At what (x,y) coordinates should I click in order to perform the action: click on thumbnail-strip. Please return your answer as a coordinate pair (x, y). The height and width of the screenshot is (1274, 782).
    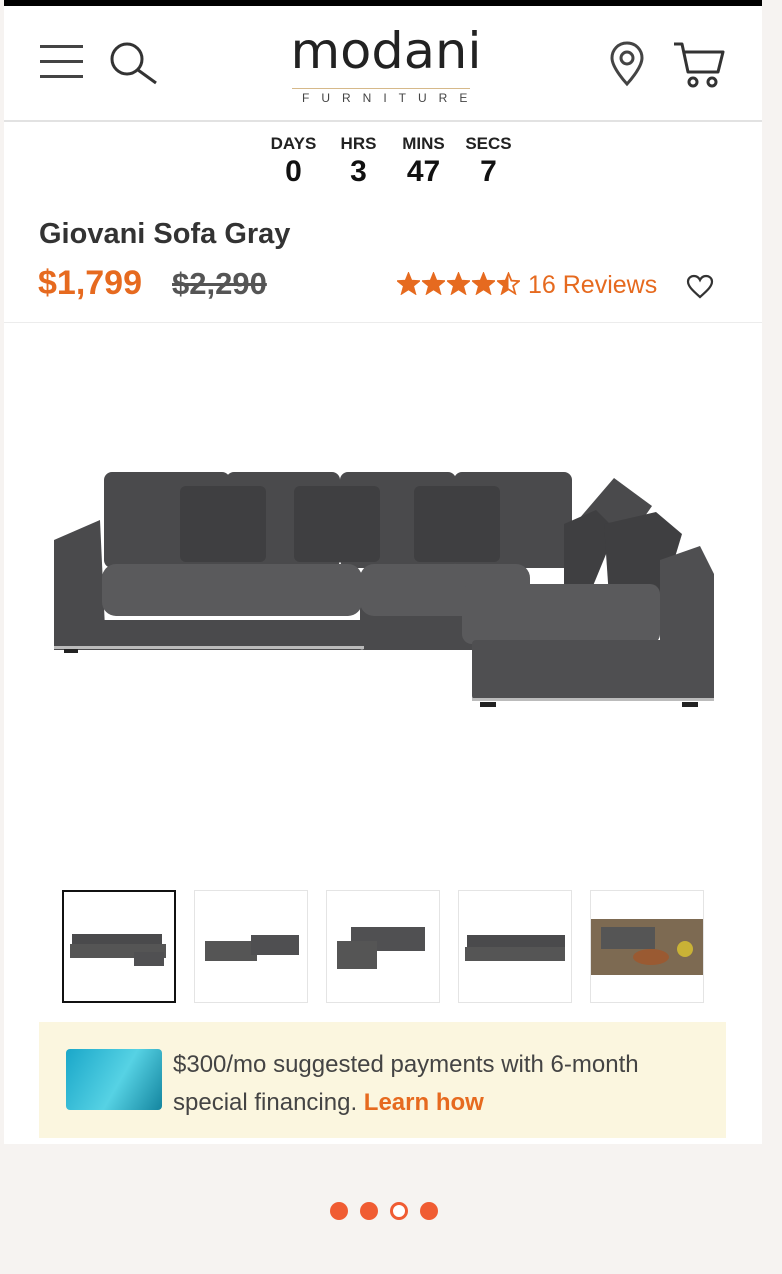
    Looking at the image, I should click on (383, 946).